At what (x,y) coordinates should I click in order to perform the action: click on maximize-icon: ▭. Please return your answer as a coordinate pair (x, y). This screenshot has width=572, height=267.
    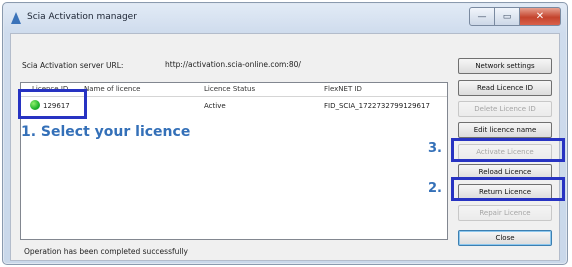
    Looking at the image, I should click on (507, 16).